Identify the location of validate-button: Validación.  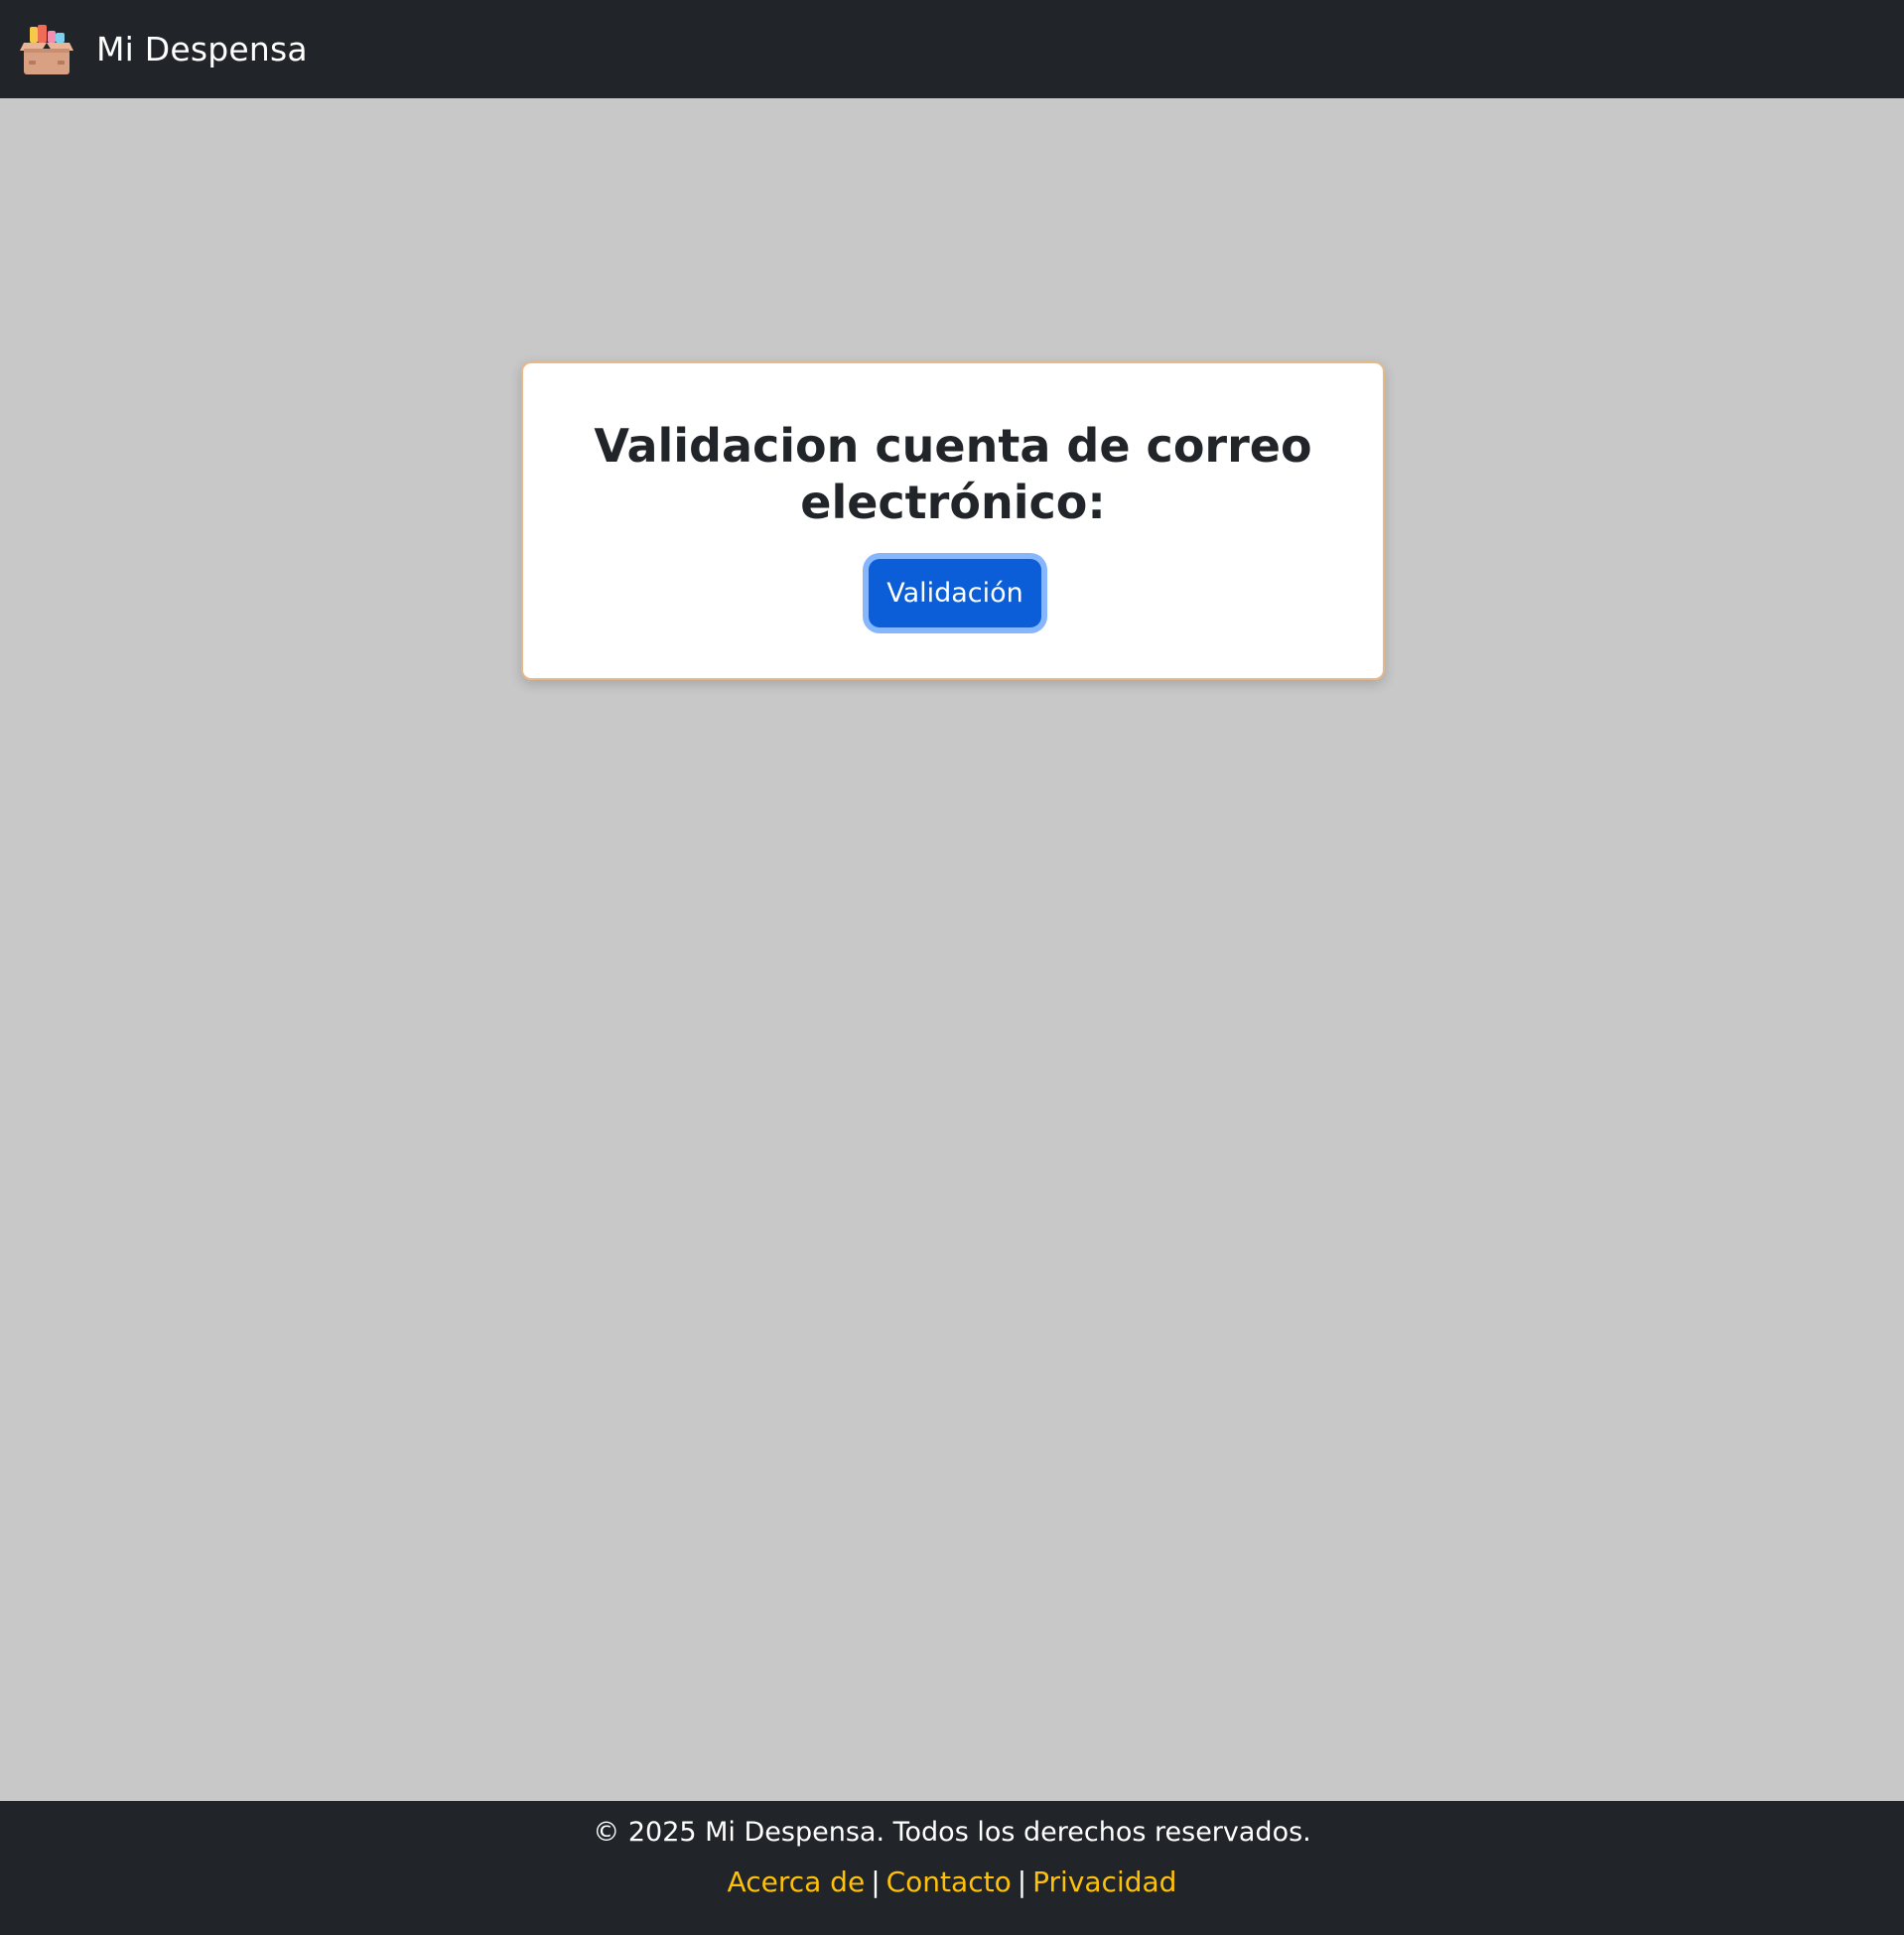
(955, 593).